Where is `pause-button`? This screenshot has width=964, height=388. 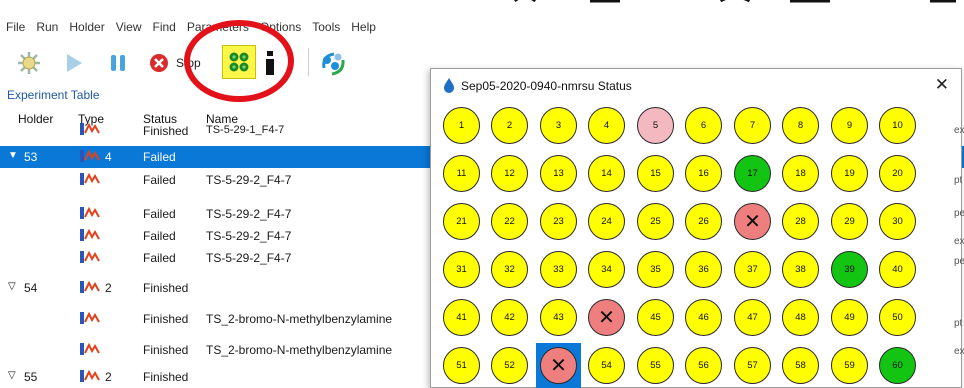
pause-button is located at coordinates (118, 63).